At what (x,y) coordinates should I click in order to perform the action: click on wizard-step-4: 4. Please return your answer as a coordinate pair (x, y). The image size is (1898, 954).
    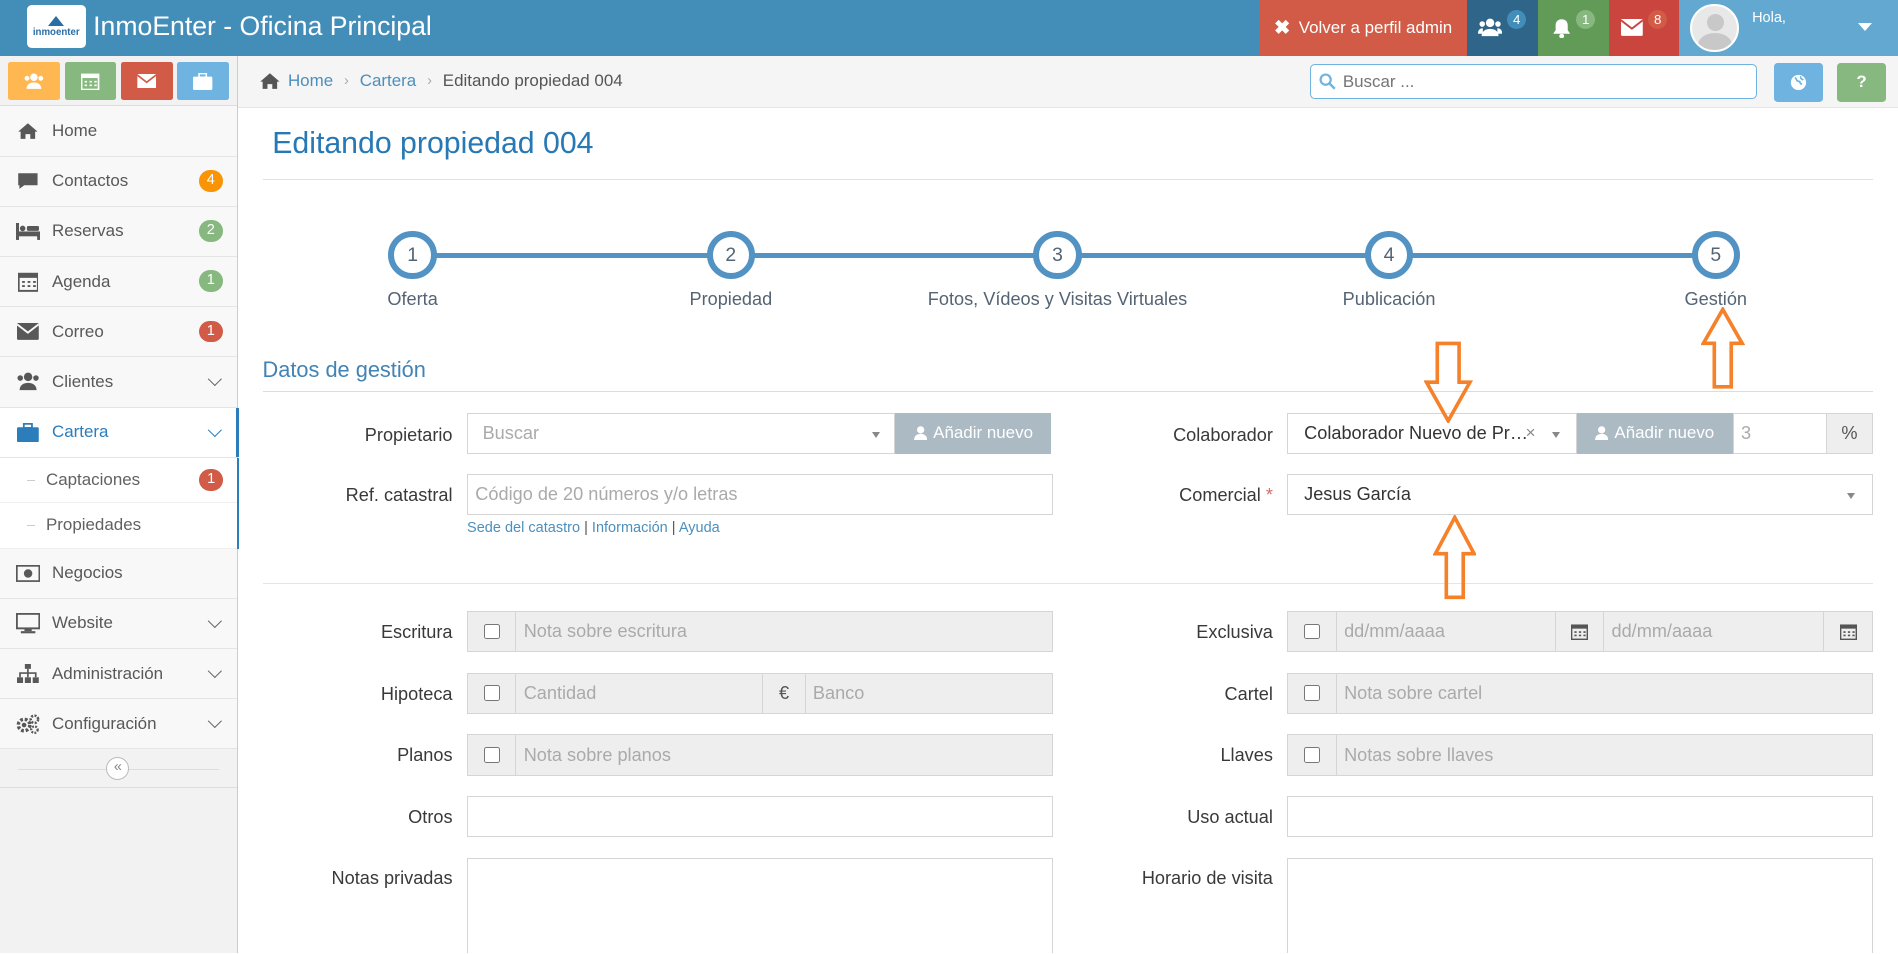
    Looking at the image, I should click on (1389, 255).